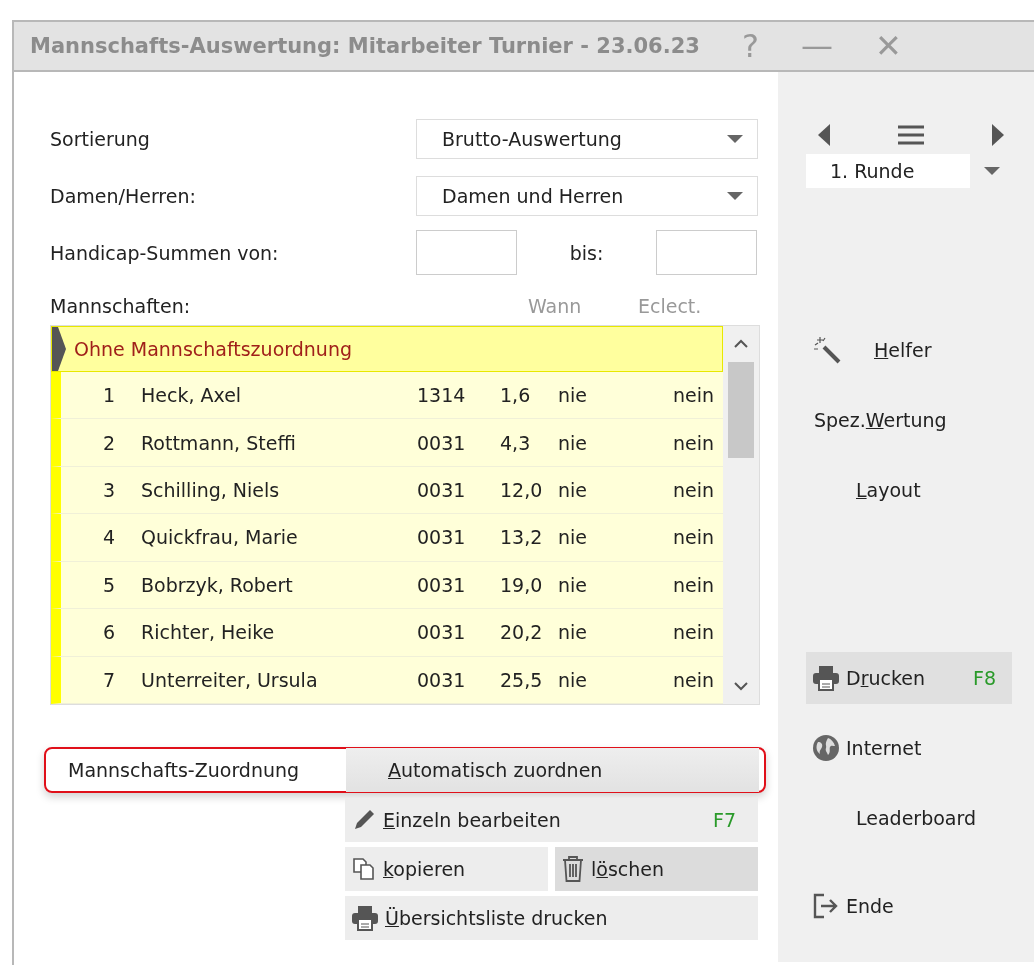  Describe the element at coordinates (230, 679) in the screenshot. I see `table-cell-text: Unterreiter, Ursula` at that location.